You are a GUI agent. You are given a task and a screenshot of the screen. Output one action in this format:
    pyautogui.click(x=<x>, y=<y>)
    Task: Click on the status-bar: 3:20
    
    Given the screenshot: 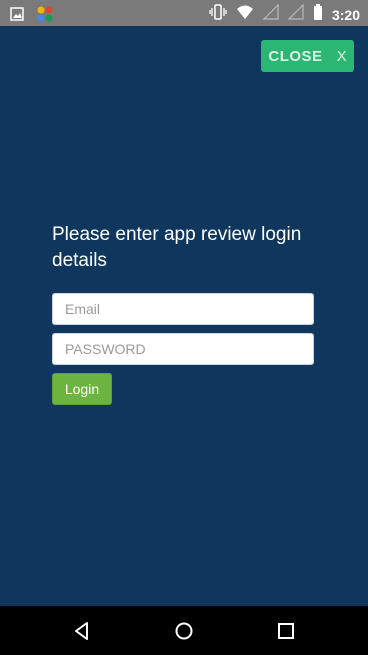 What is the action you would take?
    pyautogui.click(x=184, y=13)
    